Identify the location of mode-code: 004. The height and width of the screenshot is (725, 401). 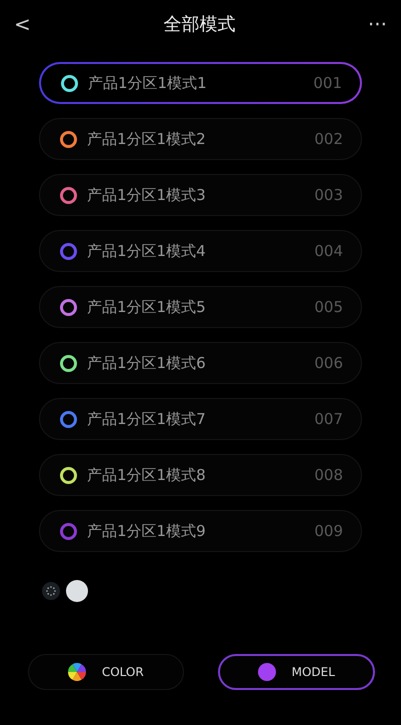
(328, 251).